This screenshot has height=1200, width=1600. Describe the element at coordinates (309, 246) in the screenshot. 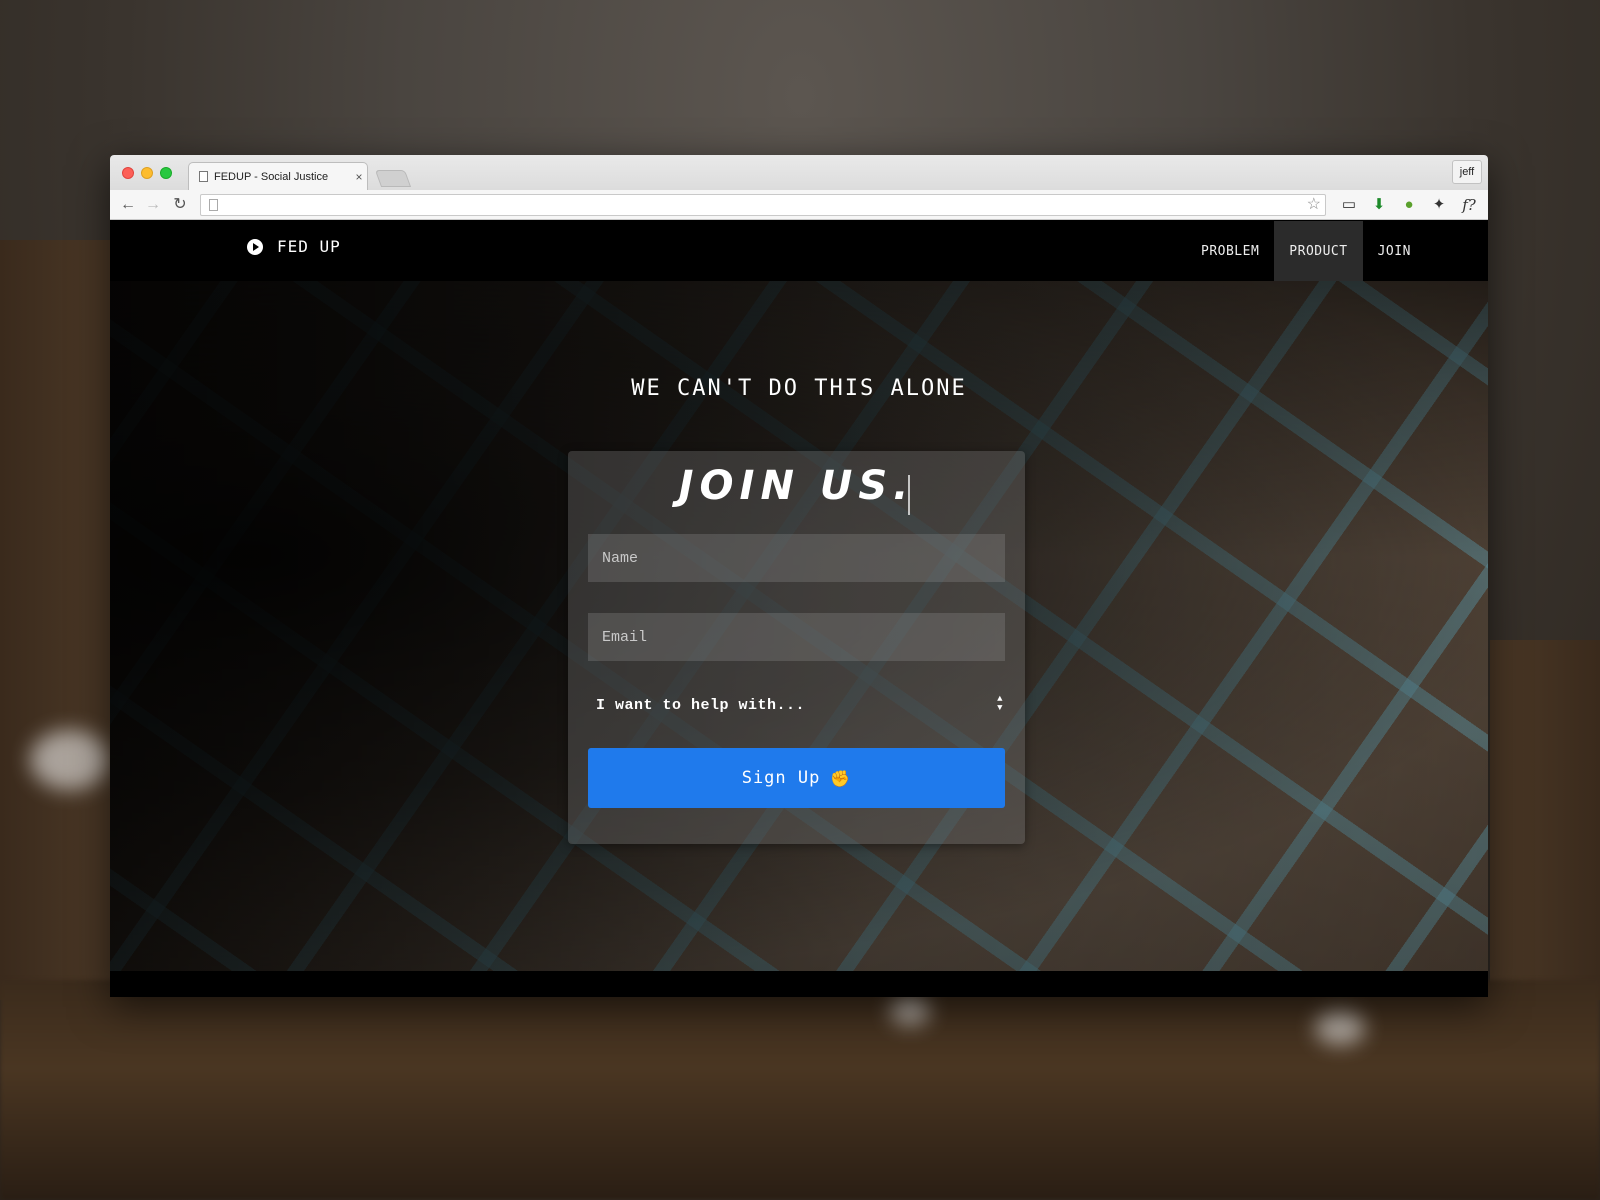

I see `brand-name: FED UP` at that location.